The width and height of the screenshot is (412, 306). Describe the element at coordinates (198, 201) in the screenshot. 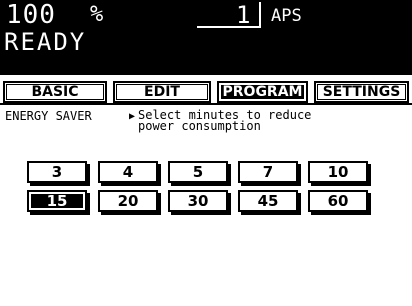

I see `minutes-button-30: 30` at that location.